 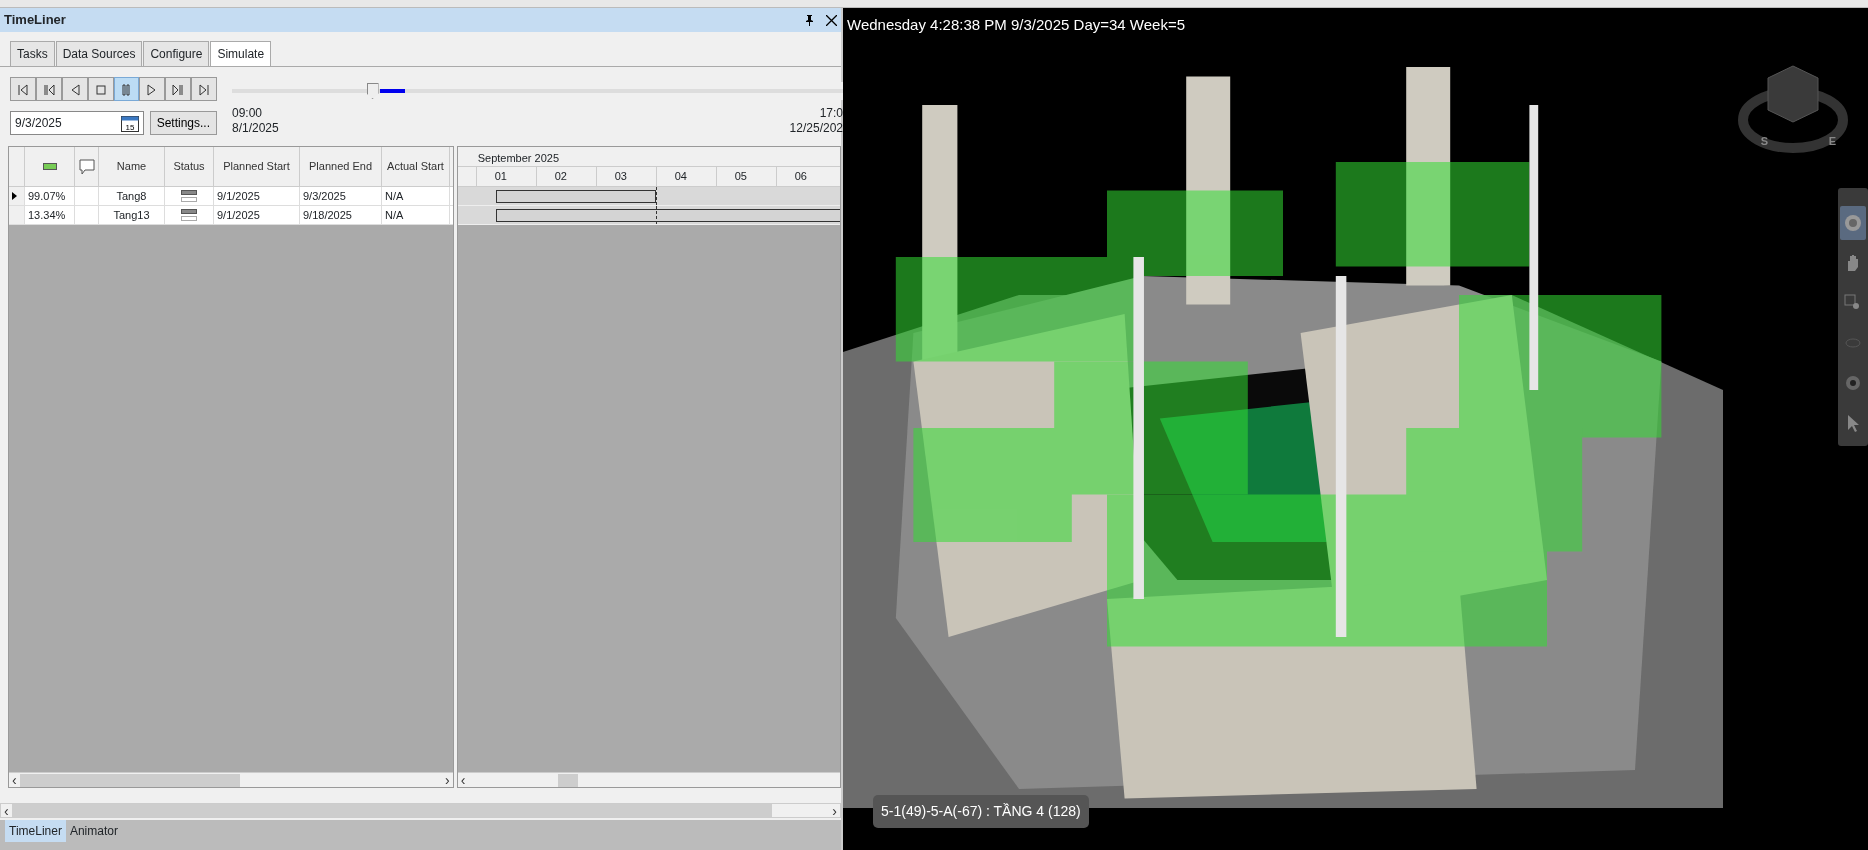 I want to click on column-header: Name, so click(x=132, y=166).